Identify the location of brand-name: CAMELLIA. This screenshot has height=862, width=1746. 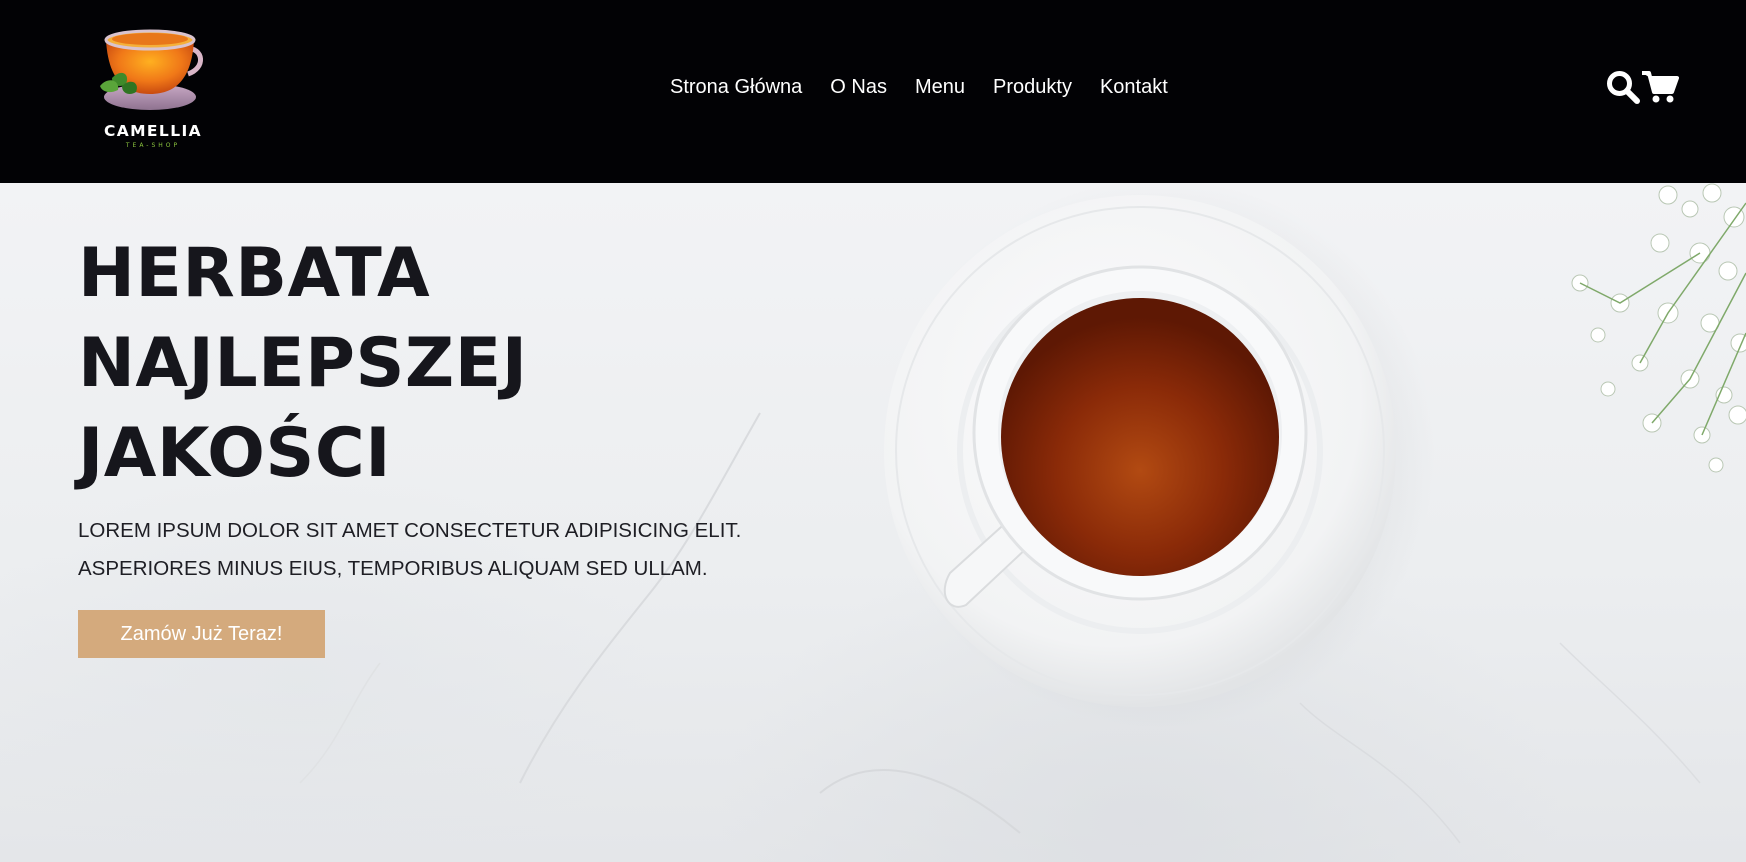
(153, 131).